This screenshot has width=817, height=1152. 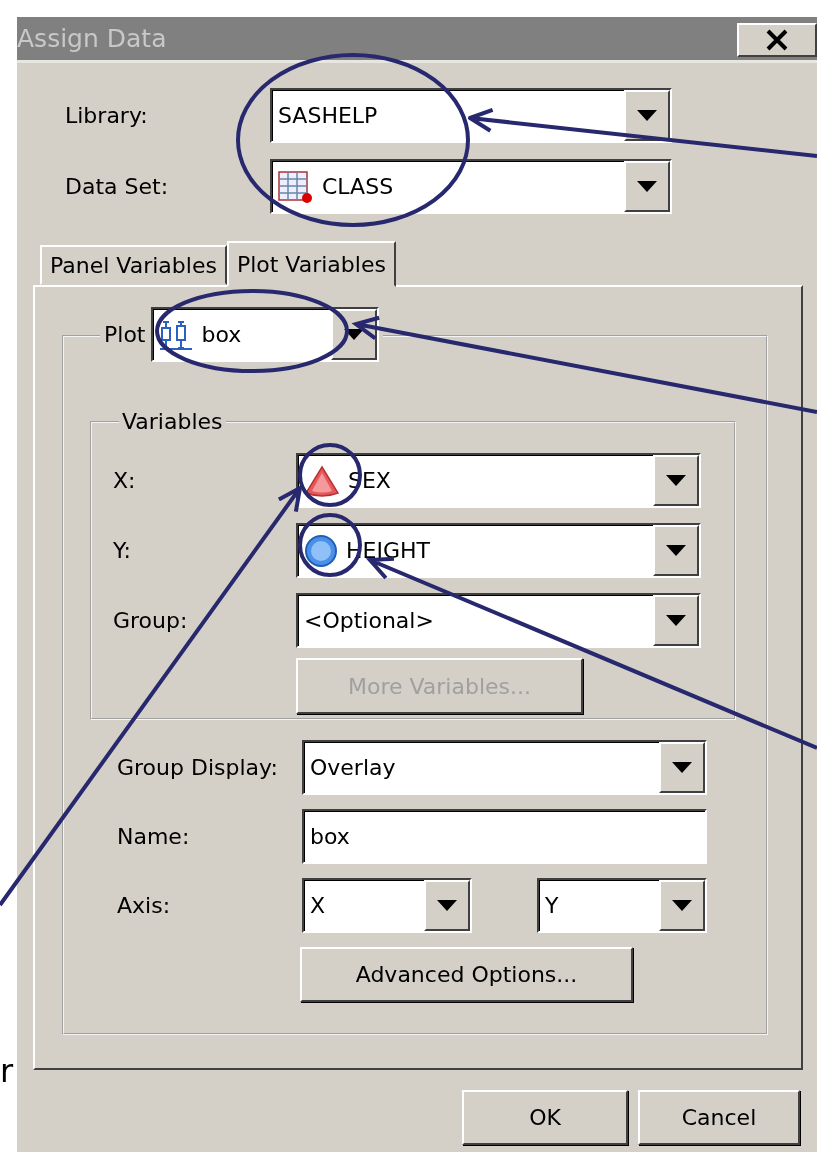 What do you see at coordinates (504, 836) in the screenshot?
I see `name-field: box` at bounding box center [504, 836].